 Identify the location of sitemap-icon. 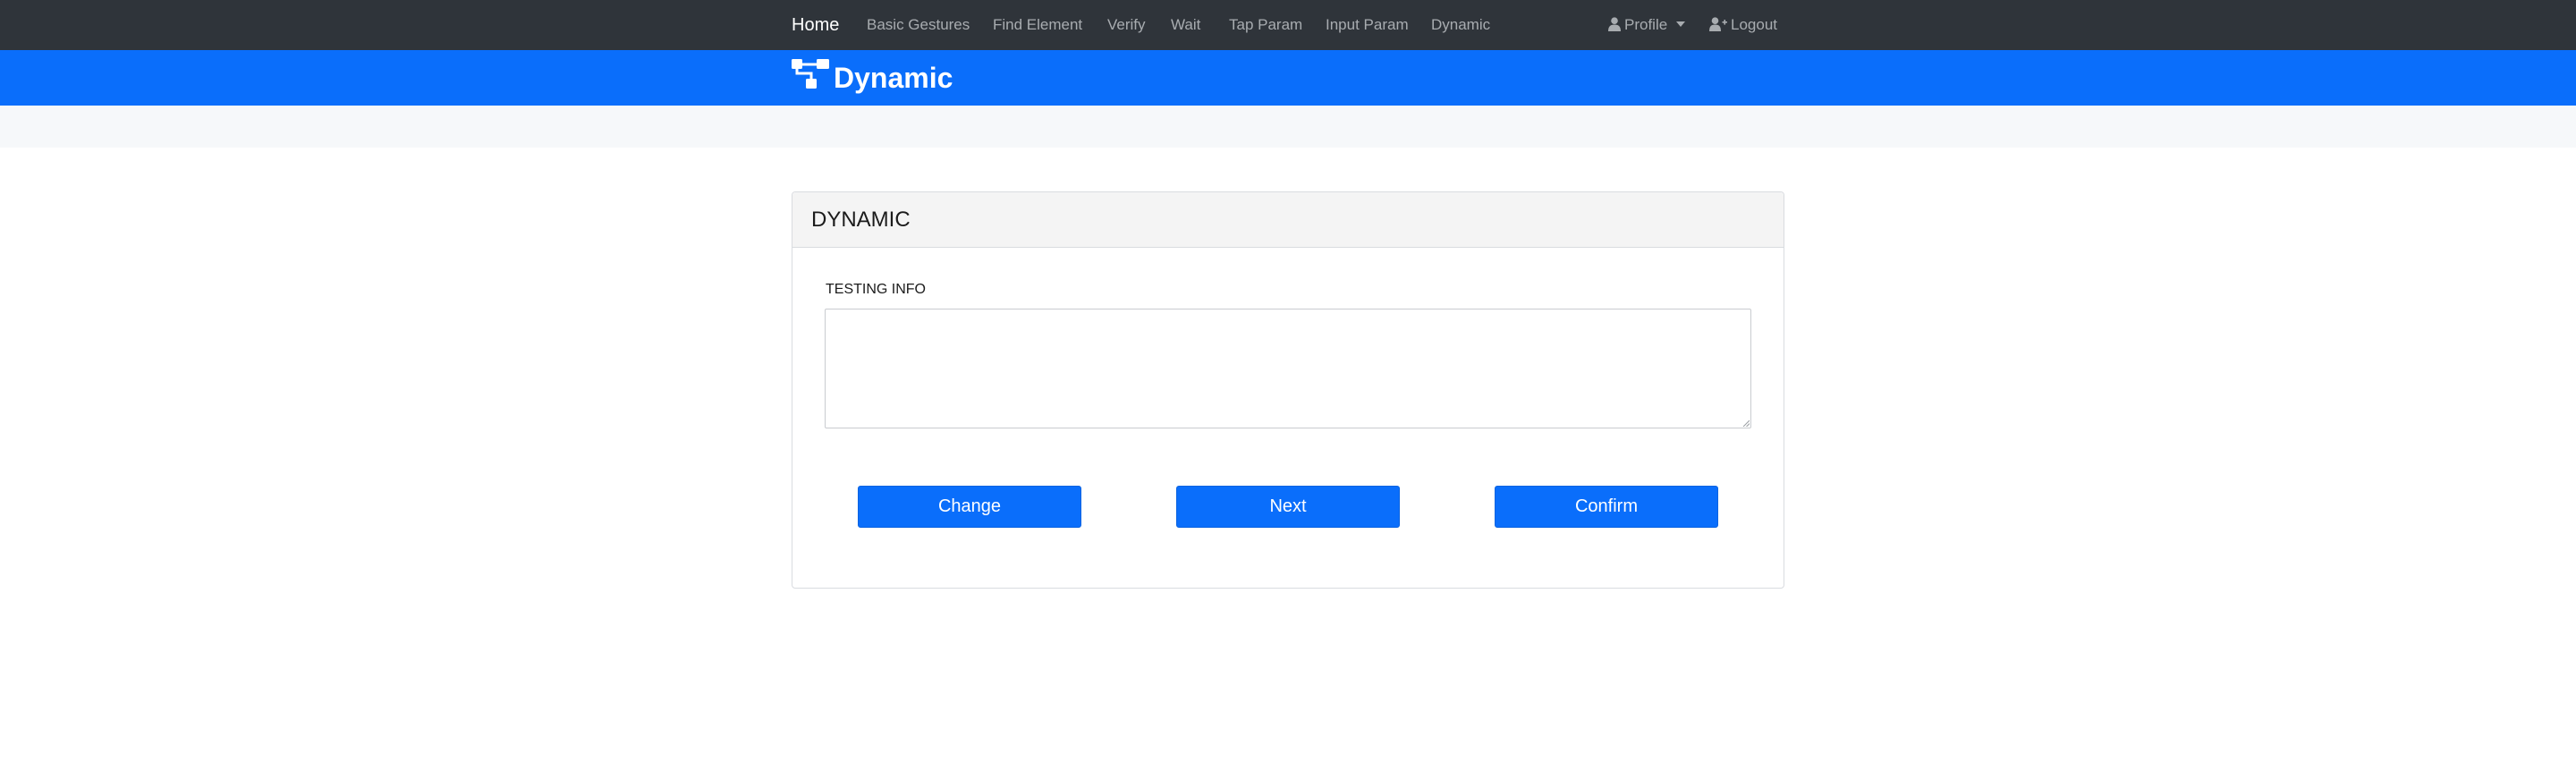
(810, 74).